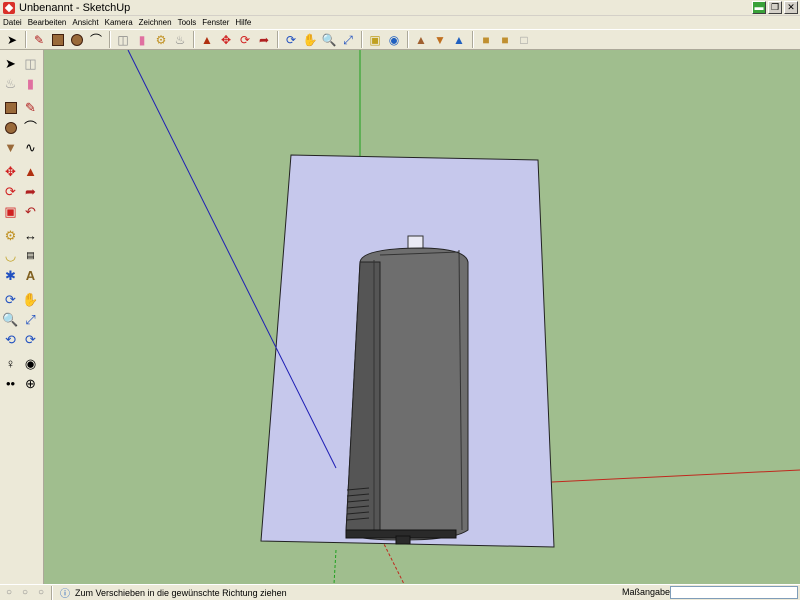 The image size is (800, 600). What do you see at coordinates (394, 40) in the screenshot?
I see `add-location-icon: ◉` at bounding box center [394, 40].